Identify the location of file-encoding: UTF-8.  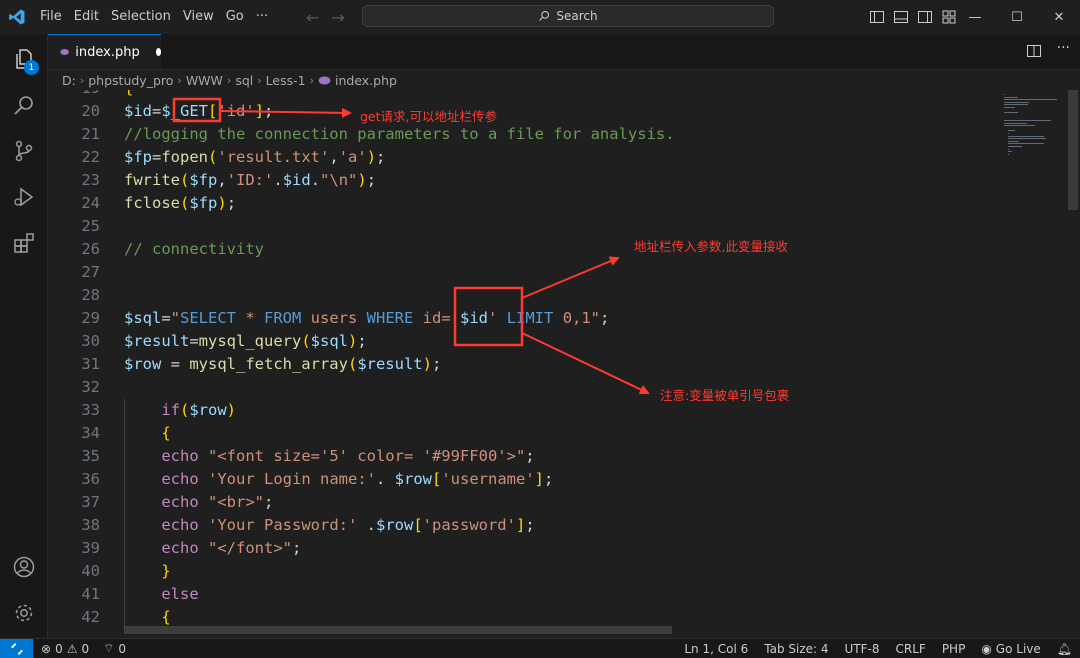
(862, 649).